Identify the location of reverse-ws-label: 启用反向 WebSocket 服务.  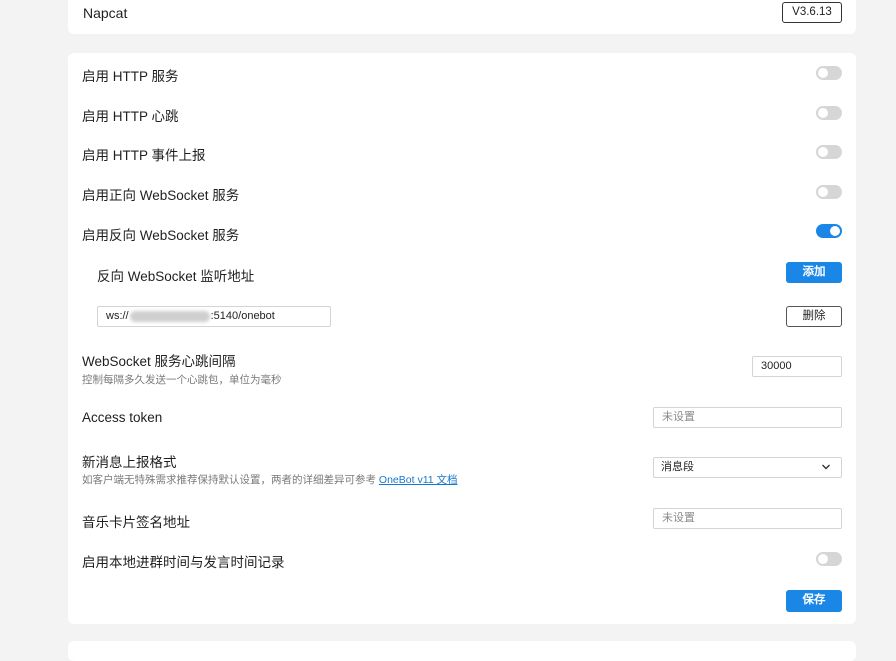
(161, 235).